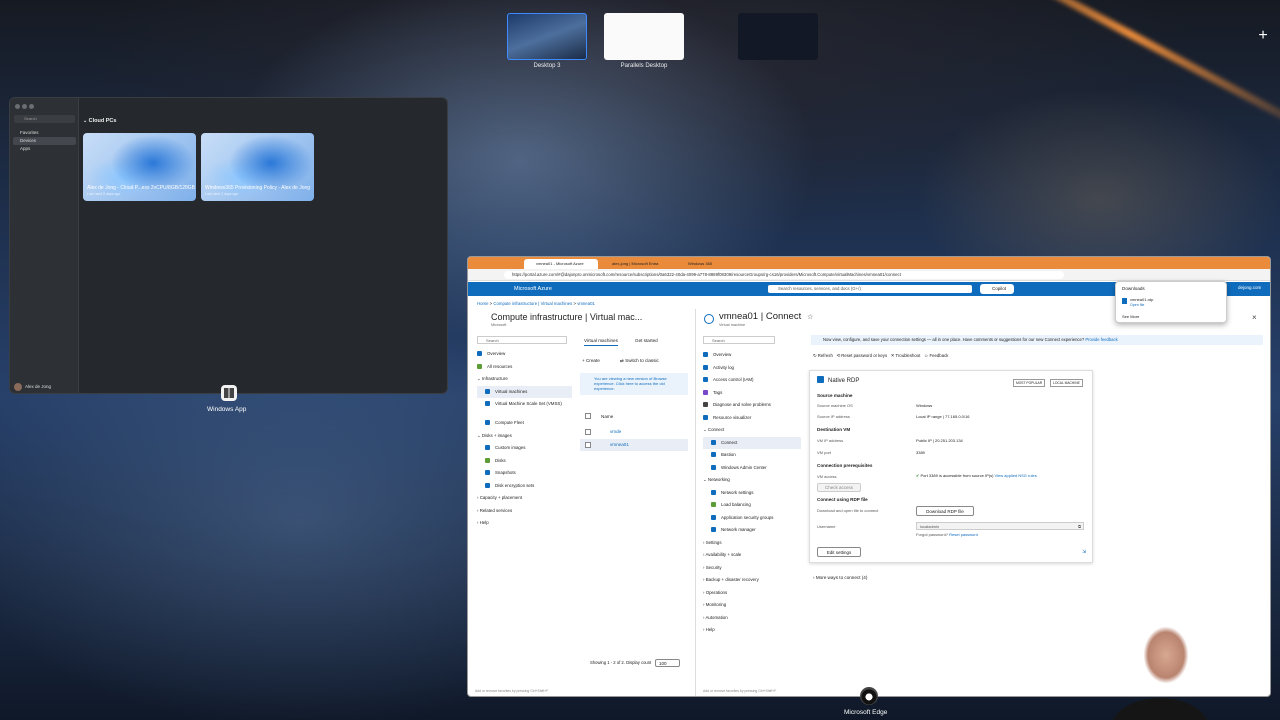 Image resolution: width=1280 pixels, height=720 pixels. Describe the element at coordinates (524, 367) in the screenshot. I see `nav-all-resources: All resources` at that location.